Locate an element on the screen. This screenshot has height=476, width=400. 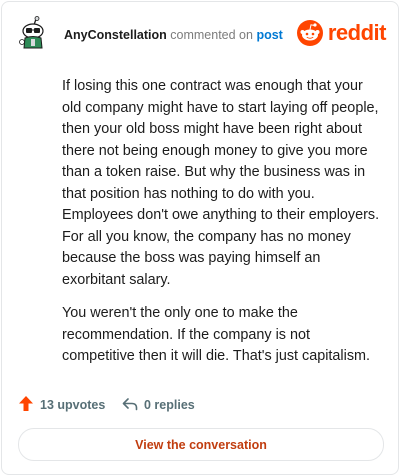
view-conversation-button: View the conversation is located at coordinates (201, 444).